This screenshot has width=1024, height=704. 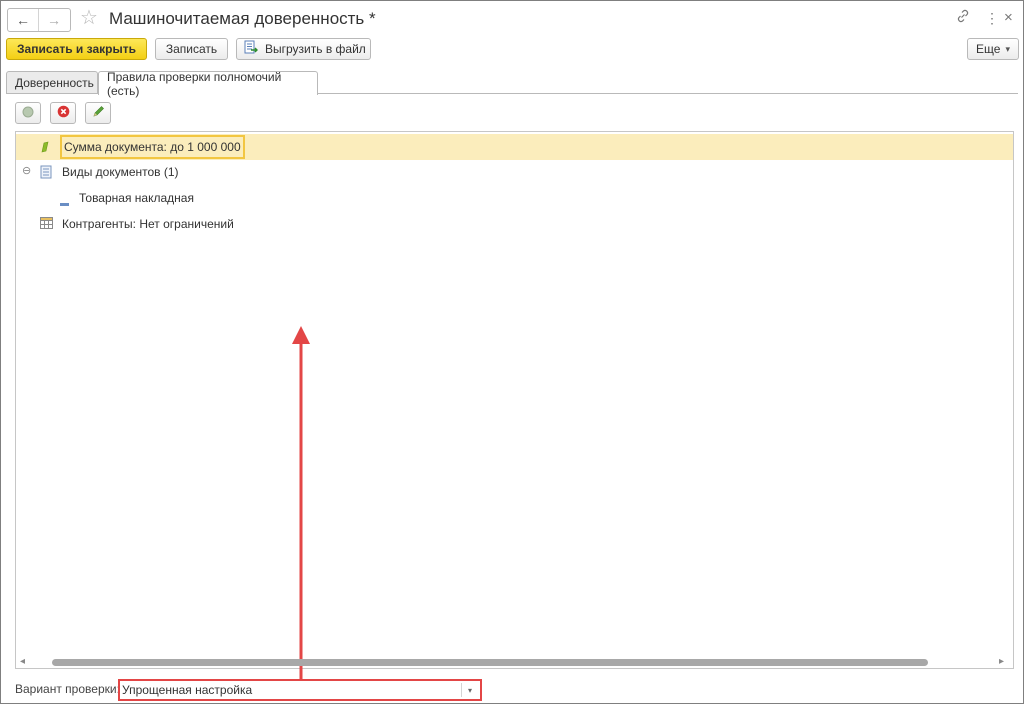 I want to click on export-file-icon, so click(x=251, y=49).